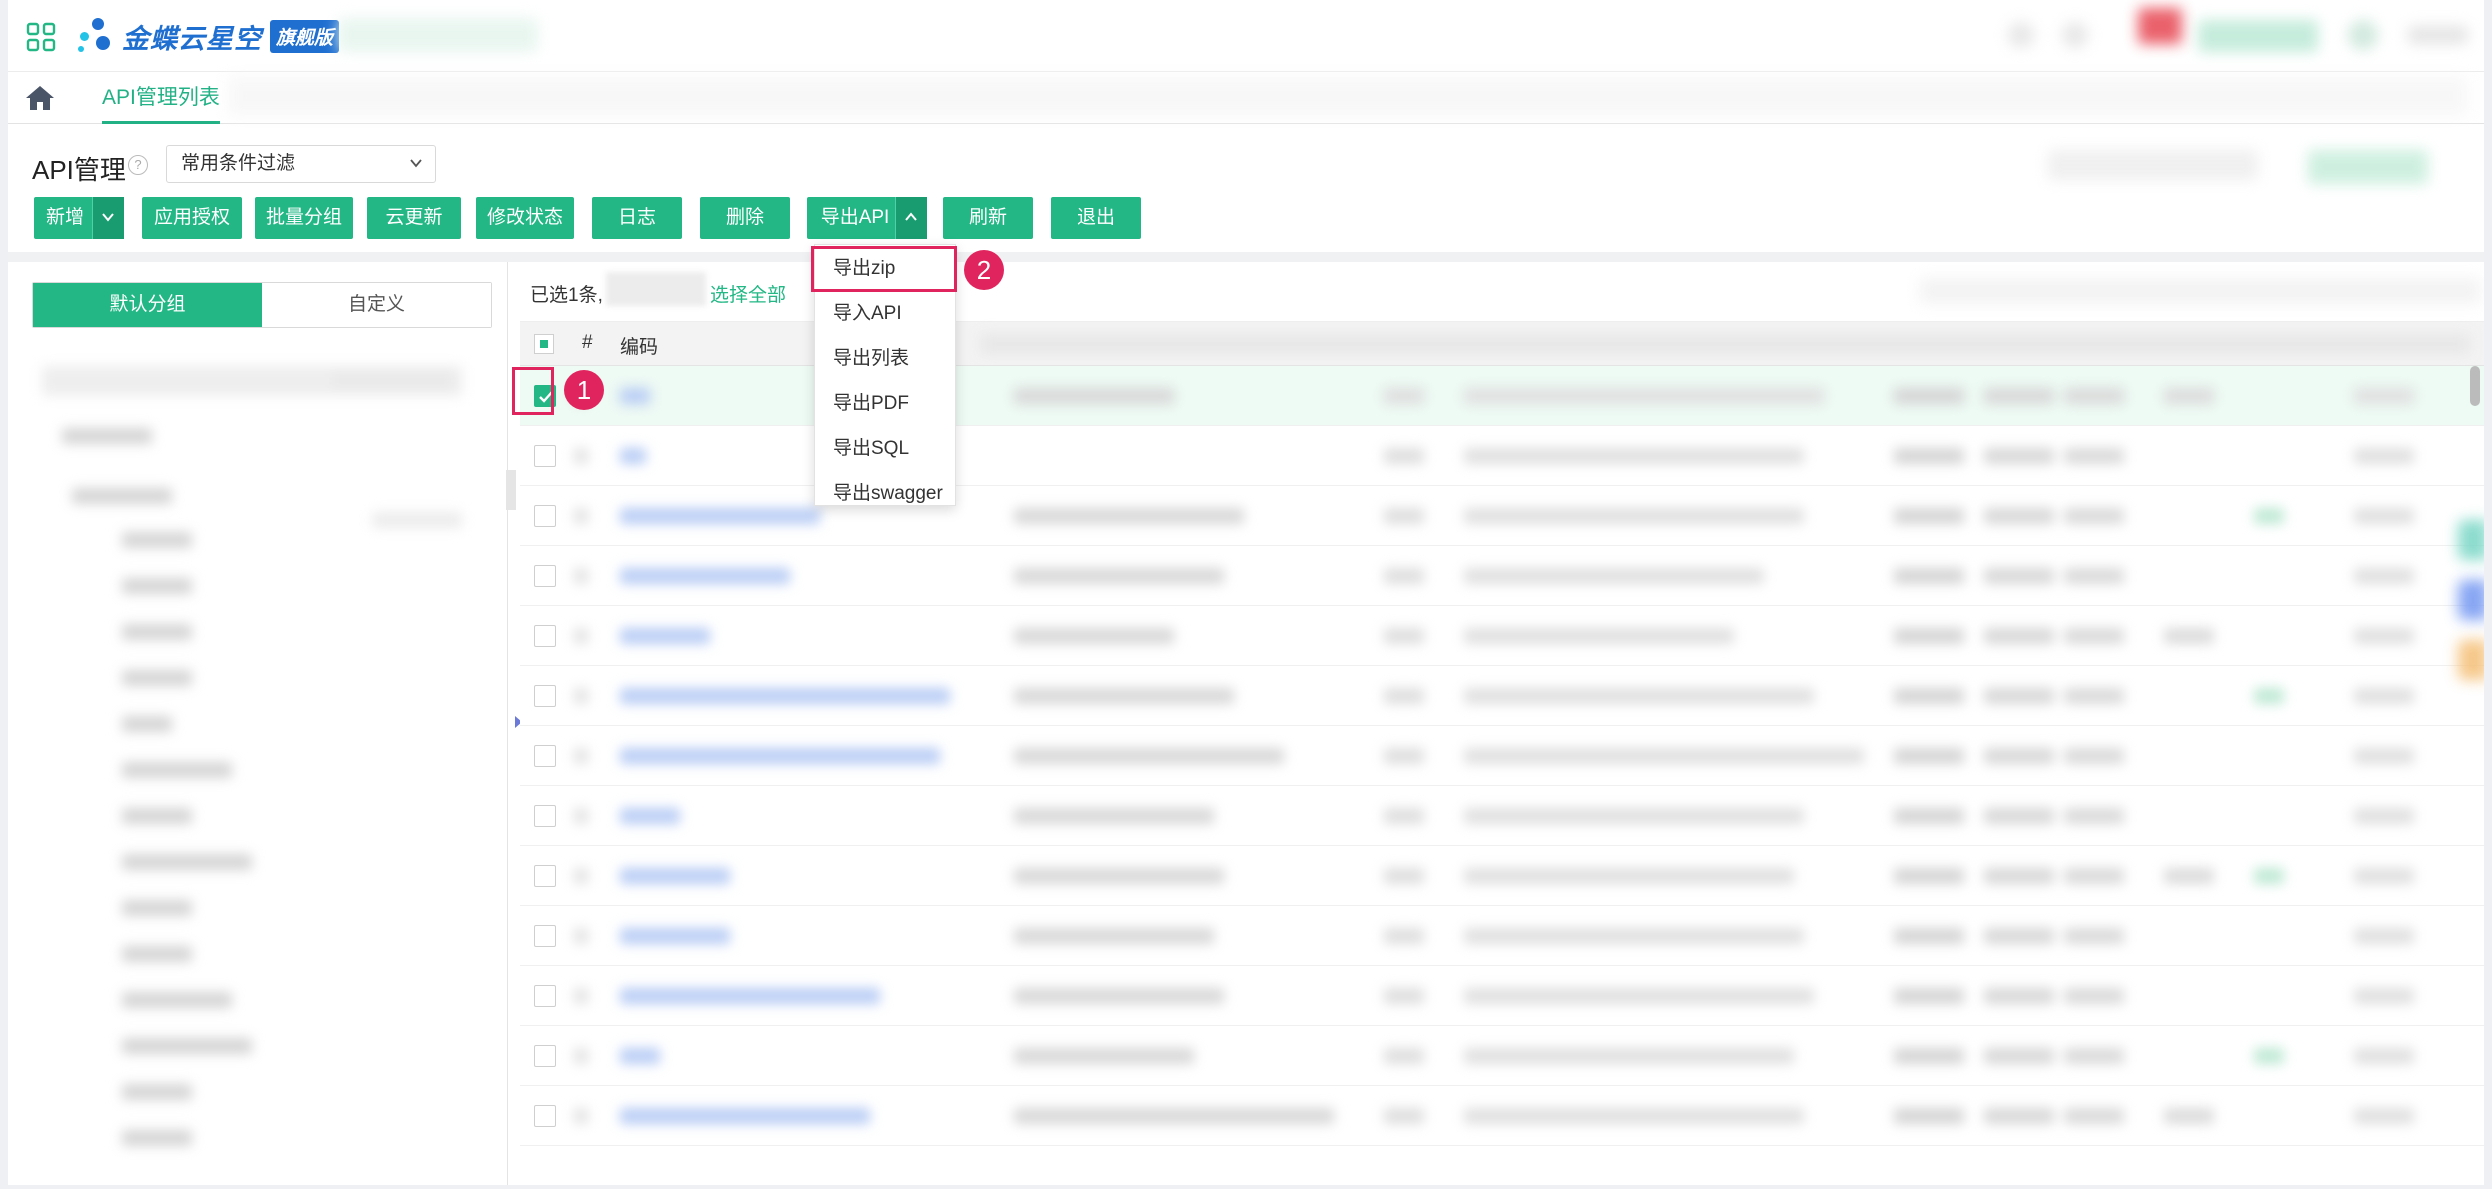 This screenshot has height=1189, width=2492. I want to click on brand-logo: 金蝶云星空 旗舰版, so click(208, 36).